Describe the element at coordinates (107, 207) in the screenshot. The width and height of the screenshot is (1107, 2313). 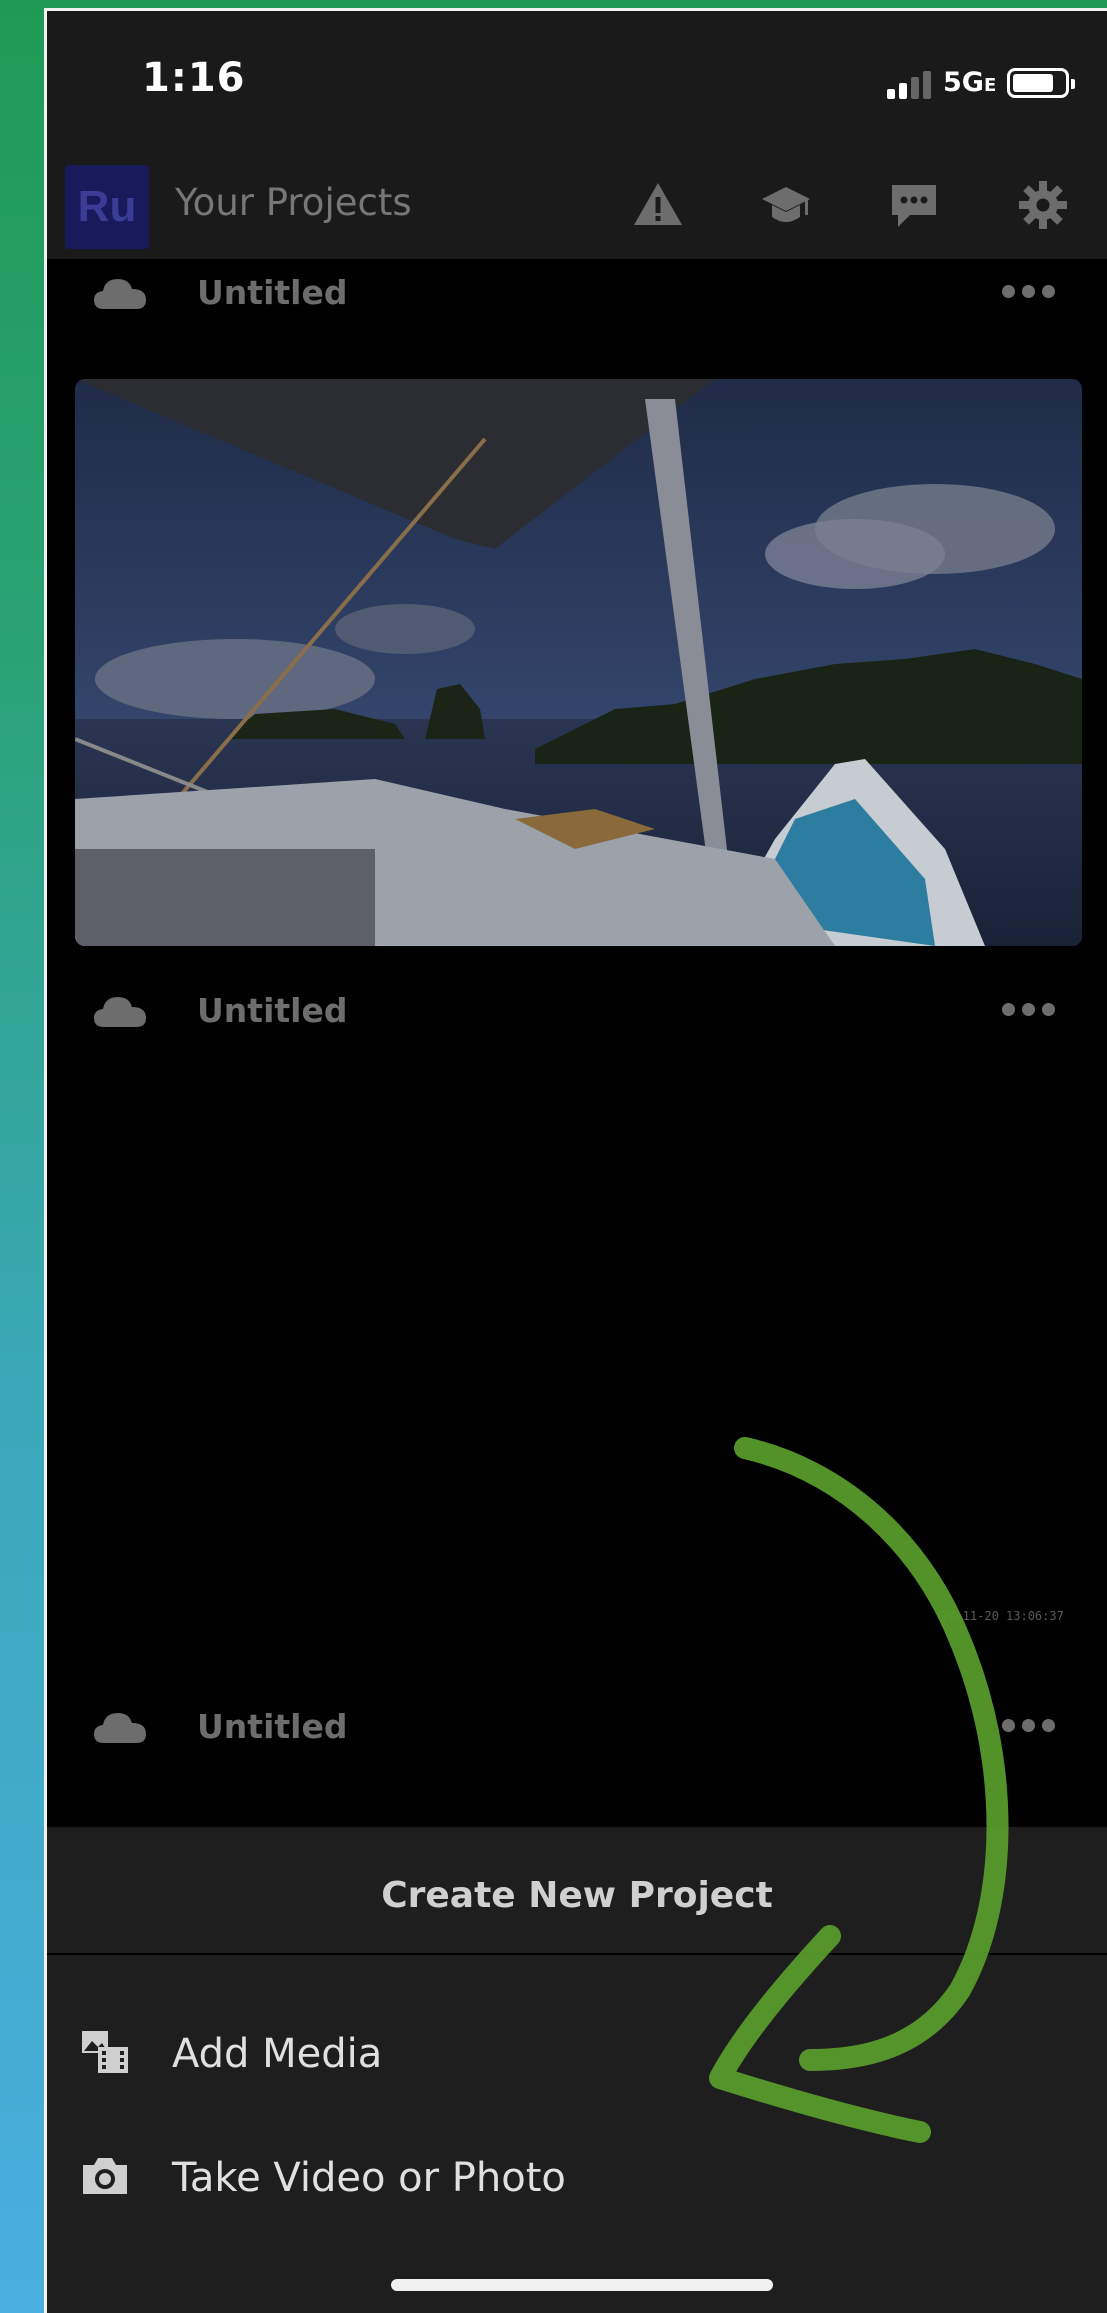
I see `app-logo: Ru` at that location.